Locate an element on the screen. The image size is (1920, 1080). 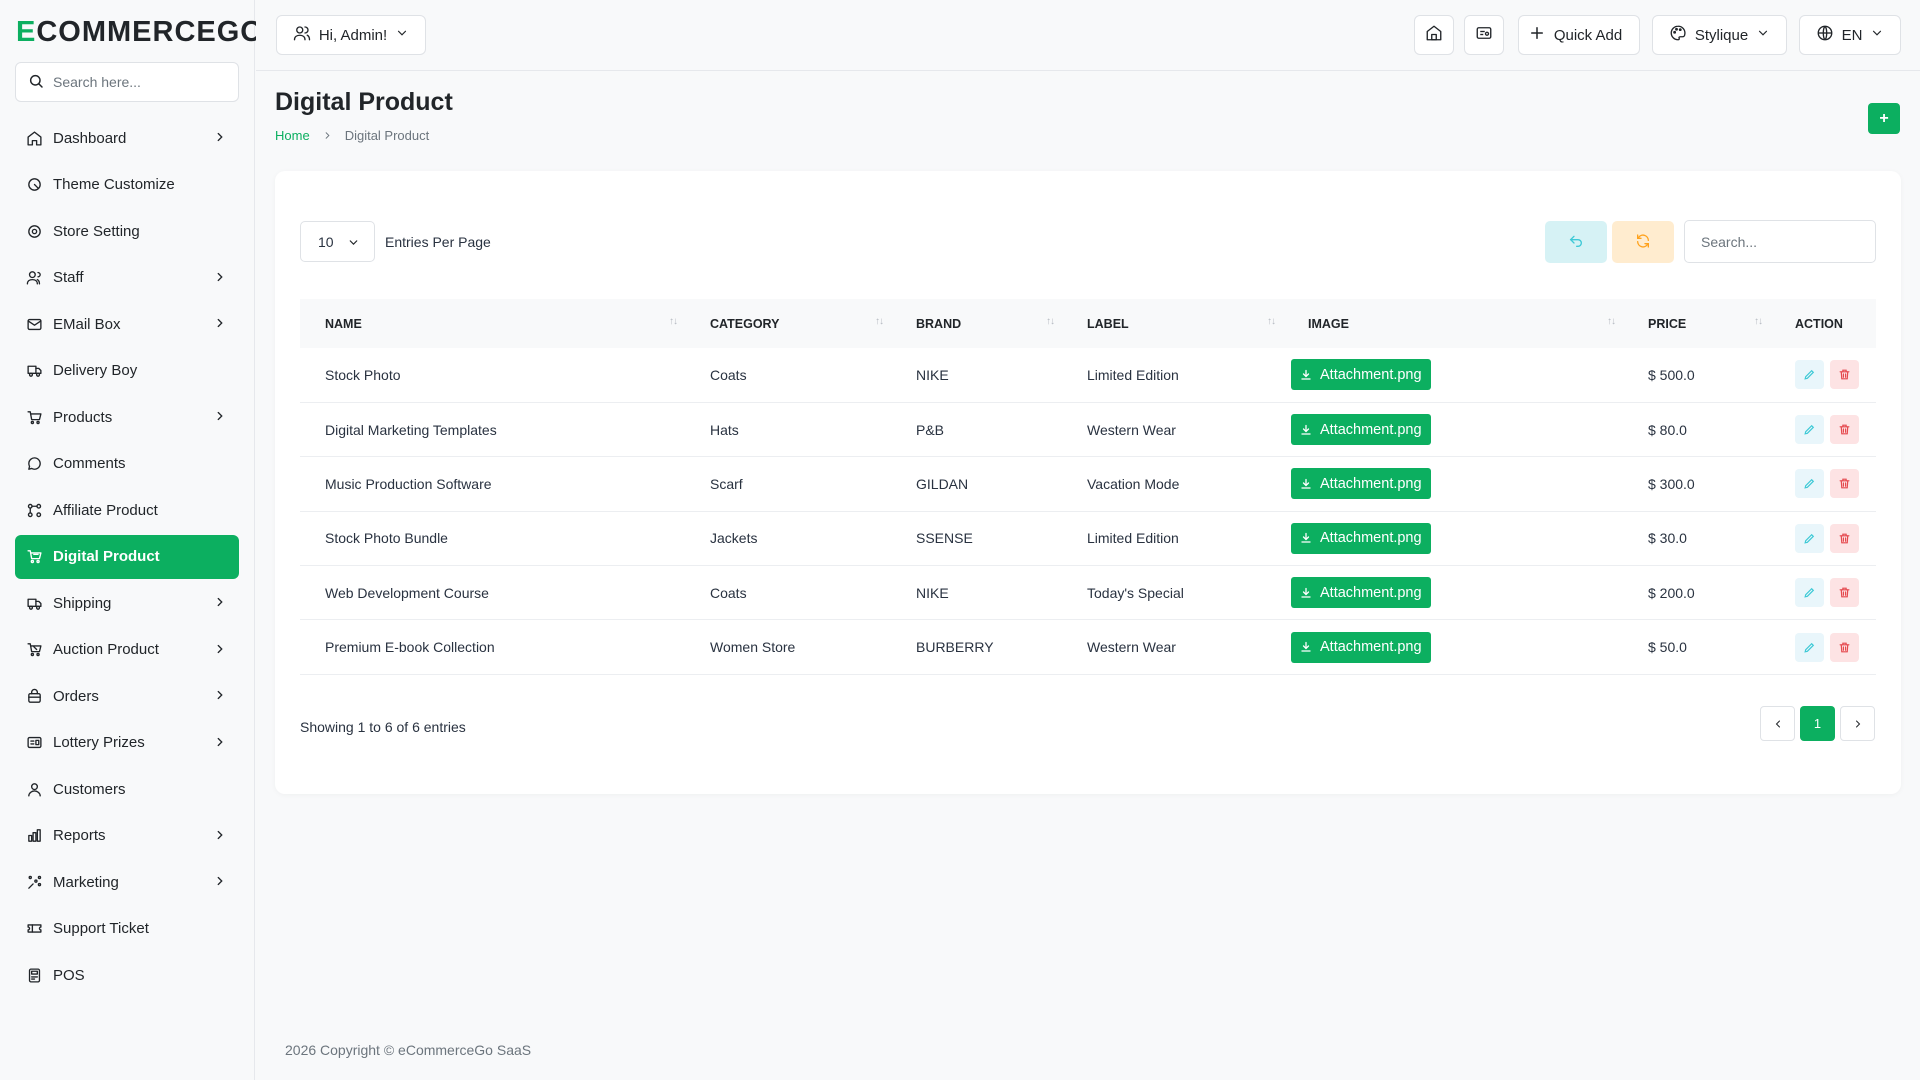
sidebar-search is located at coordinates (127, 82).